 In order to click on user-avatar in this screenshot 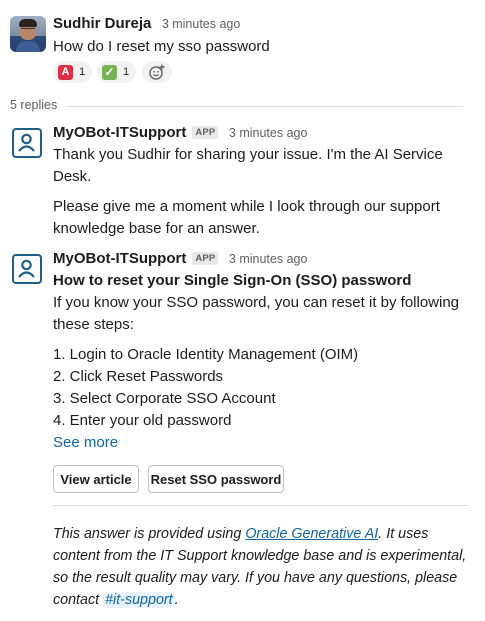, I will do `click(28, 34)`.